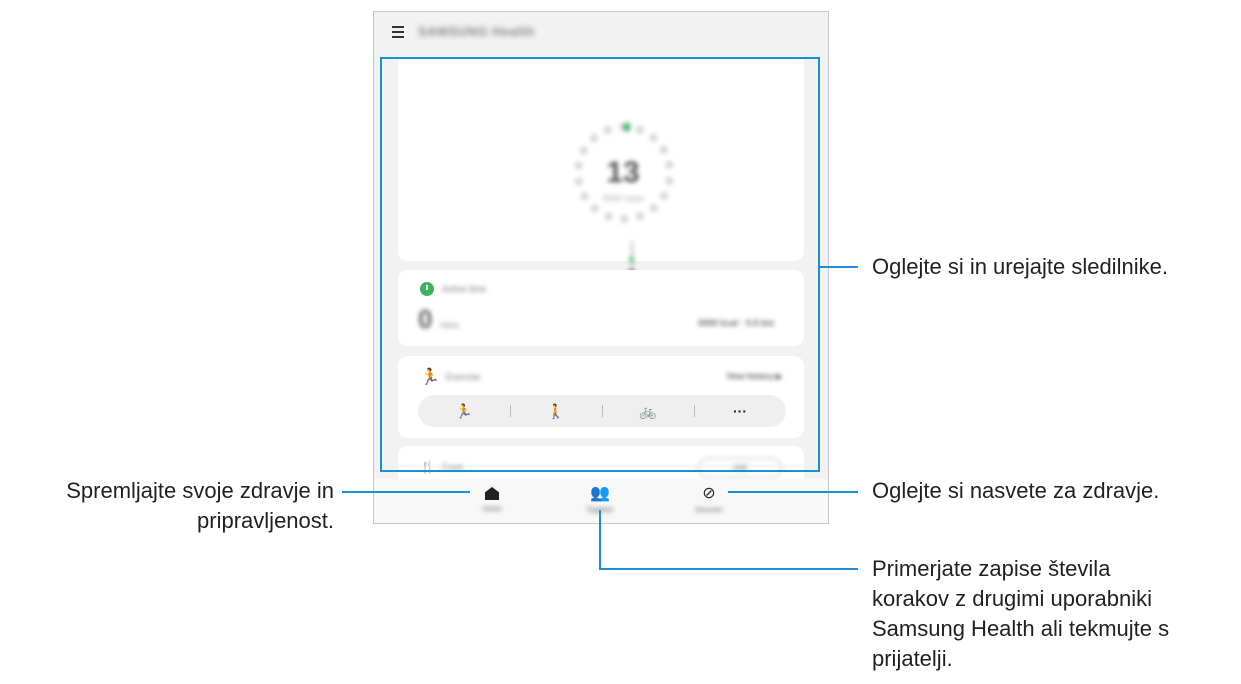 The width and height of the screenshot is (1241, 684). I want to click on callout-together-line: prijatelji., so click(912, 658).